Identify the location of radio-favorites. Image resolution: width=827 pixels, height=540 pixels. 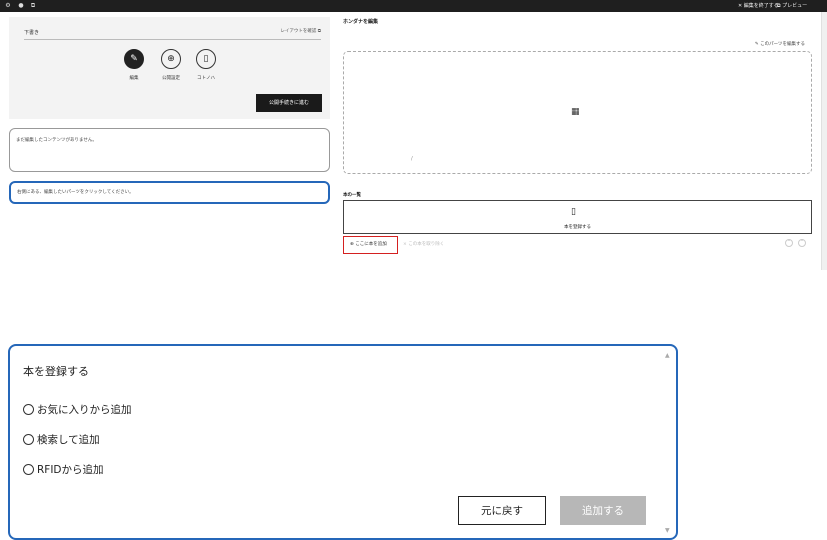
(28, 409).